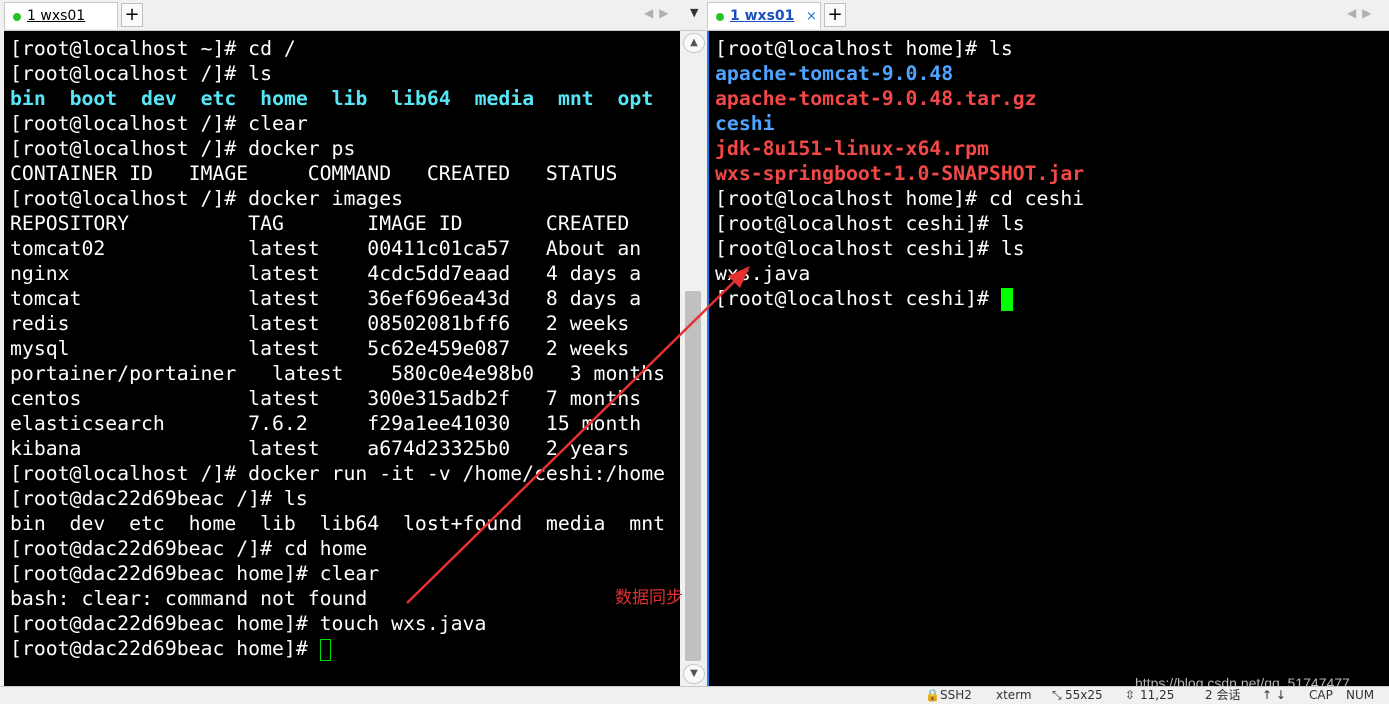 This screenshot has width=1389, height=704. I want to click on tab-list-dropdown-icon: ▼, so click(694, 12).